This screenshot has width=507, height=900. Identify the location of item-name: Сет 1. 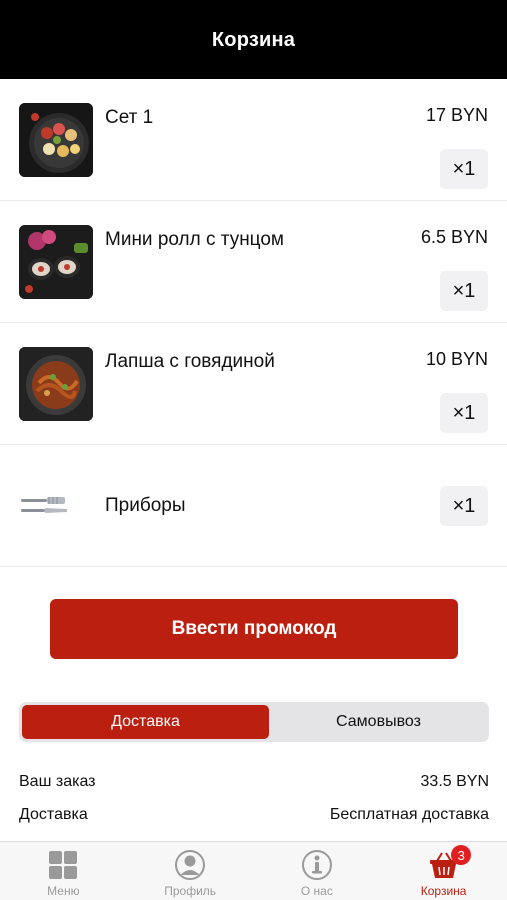
(129, 117).